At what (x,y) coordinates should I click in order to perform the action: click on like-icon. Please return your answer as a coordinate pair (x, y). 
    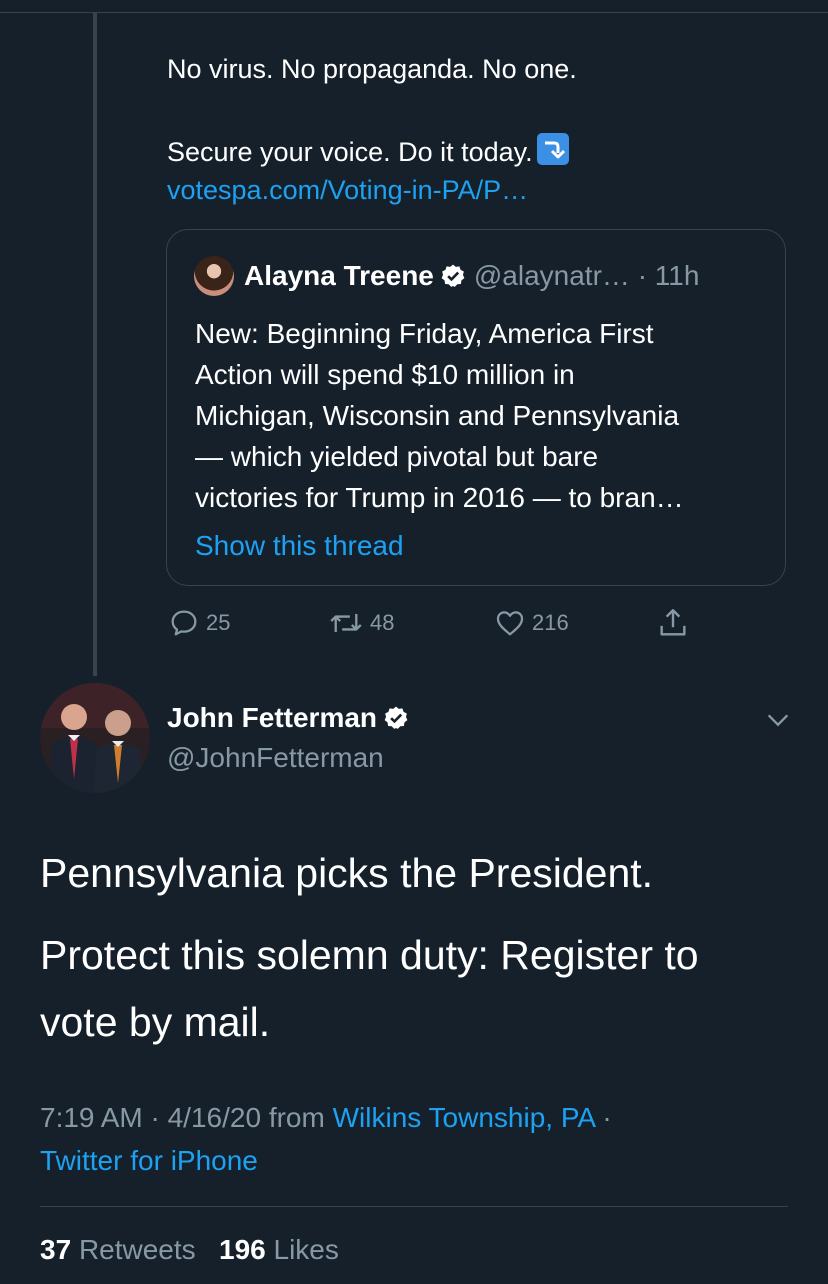
    Looking at the image, I should click on (510, 623).